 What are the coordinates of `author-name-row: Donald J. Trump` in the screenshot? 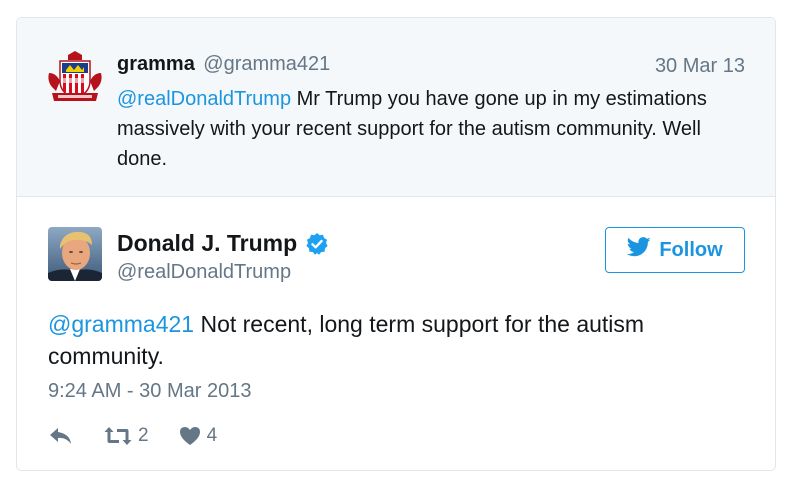 It's located at (223, 243).